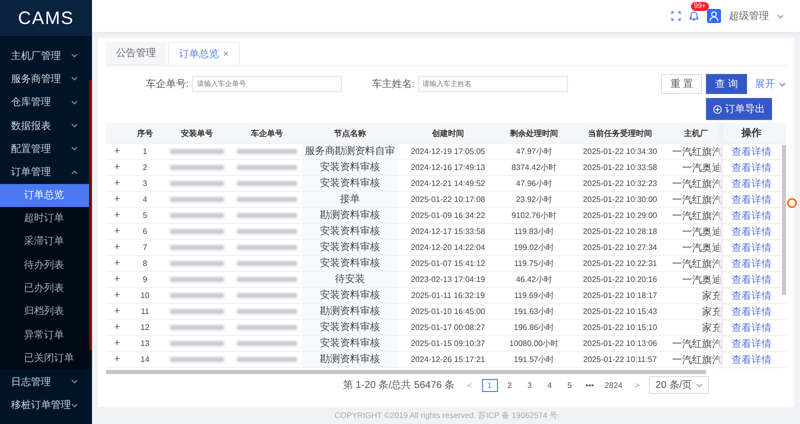 This screenshot has height=424, width=800. What do you see at coordinates (46, 148) in the screenshot?
I see `sidebar-item: 配置管理` at bounding box center [46, 148].